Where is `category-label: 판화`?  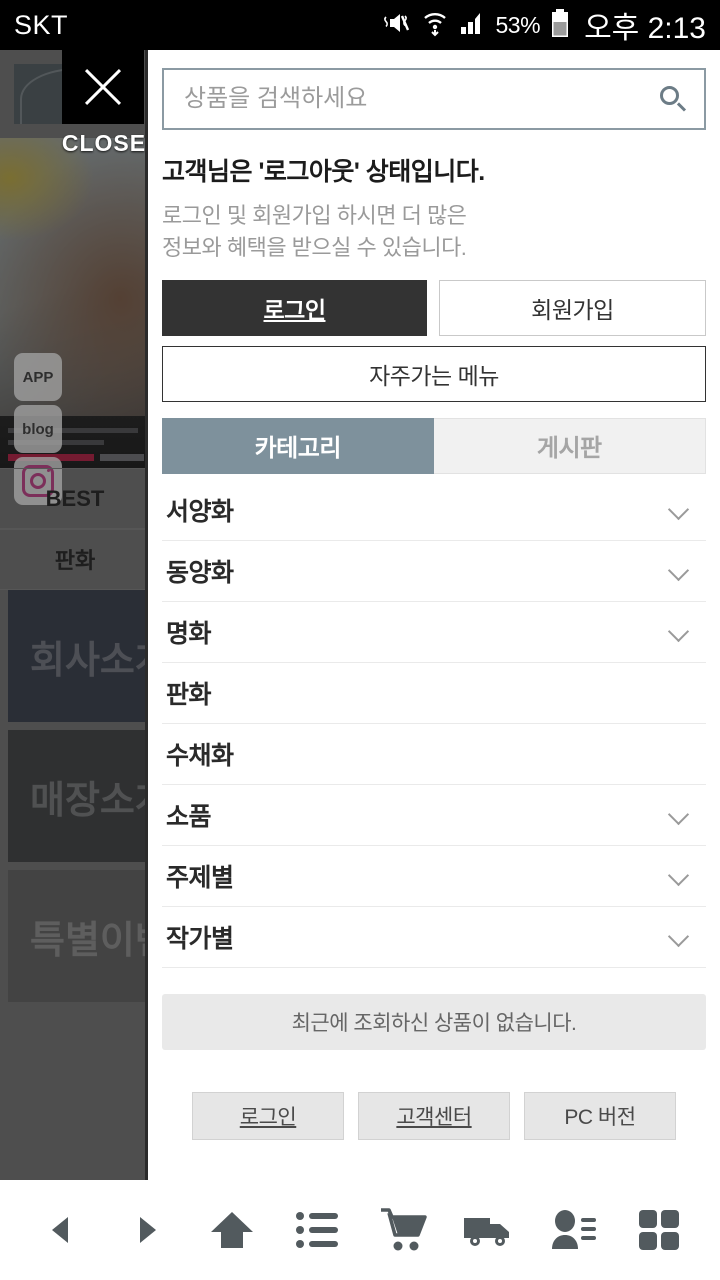 category-label: 판화 is located at coordinates (189, 694).